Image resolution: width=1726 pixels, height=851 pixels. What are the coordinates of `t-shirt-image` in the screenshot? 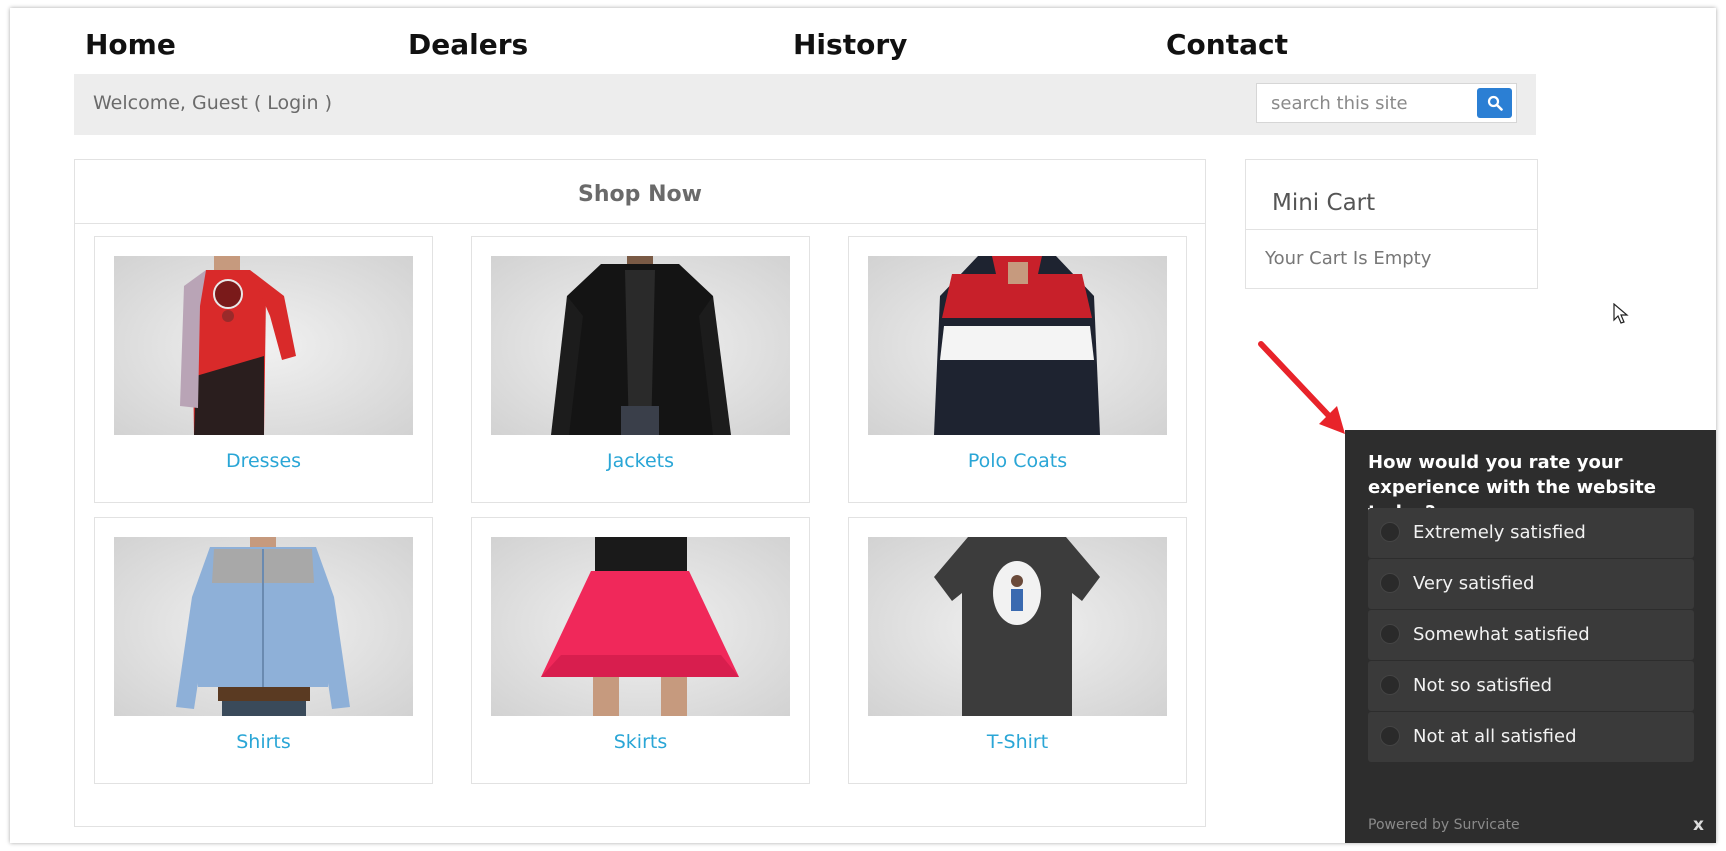 It's located at (1017, 626).